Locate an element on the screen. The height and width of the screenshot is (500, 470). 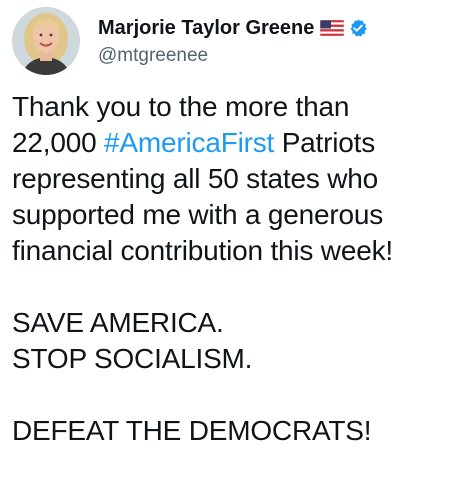
avatar is located at coordinates (46, 41).